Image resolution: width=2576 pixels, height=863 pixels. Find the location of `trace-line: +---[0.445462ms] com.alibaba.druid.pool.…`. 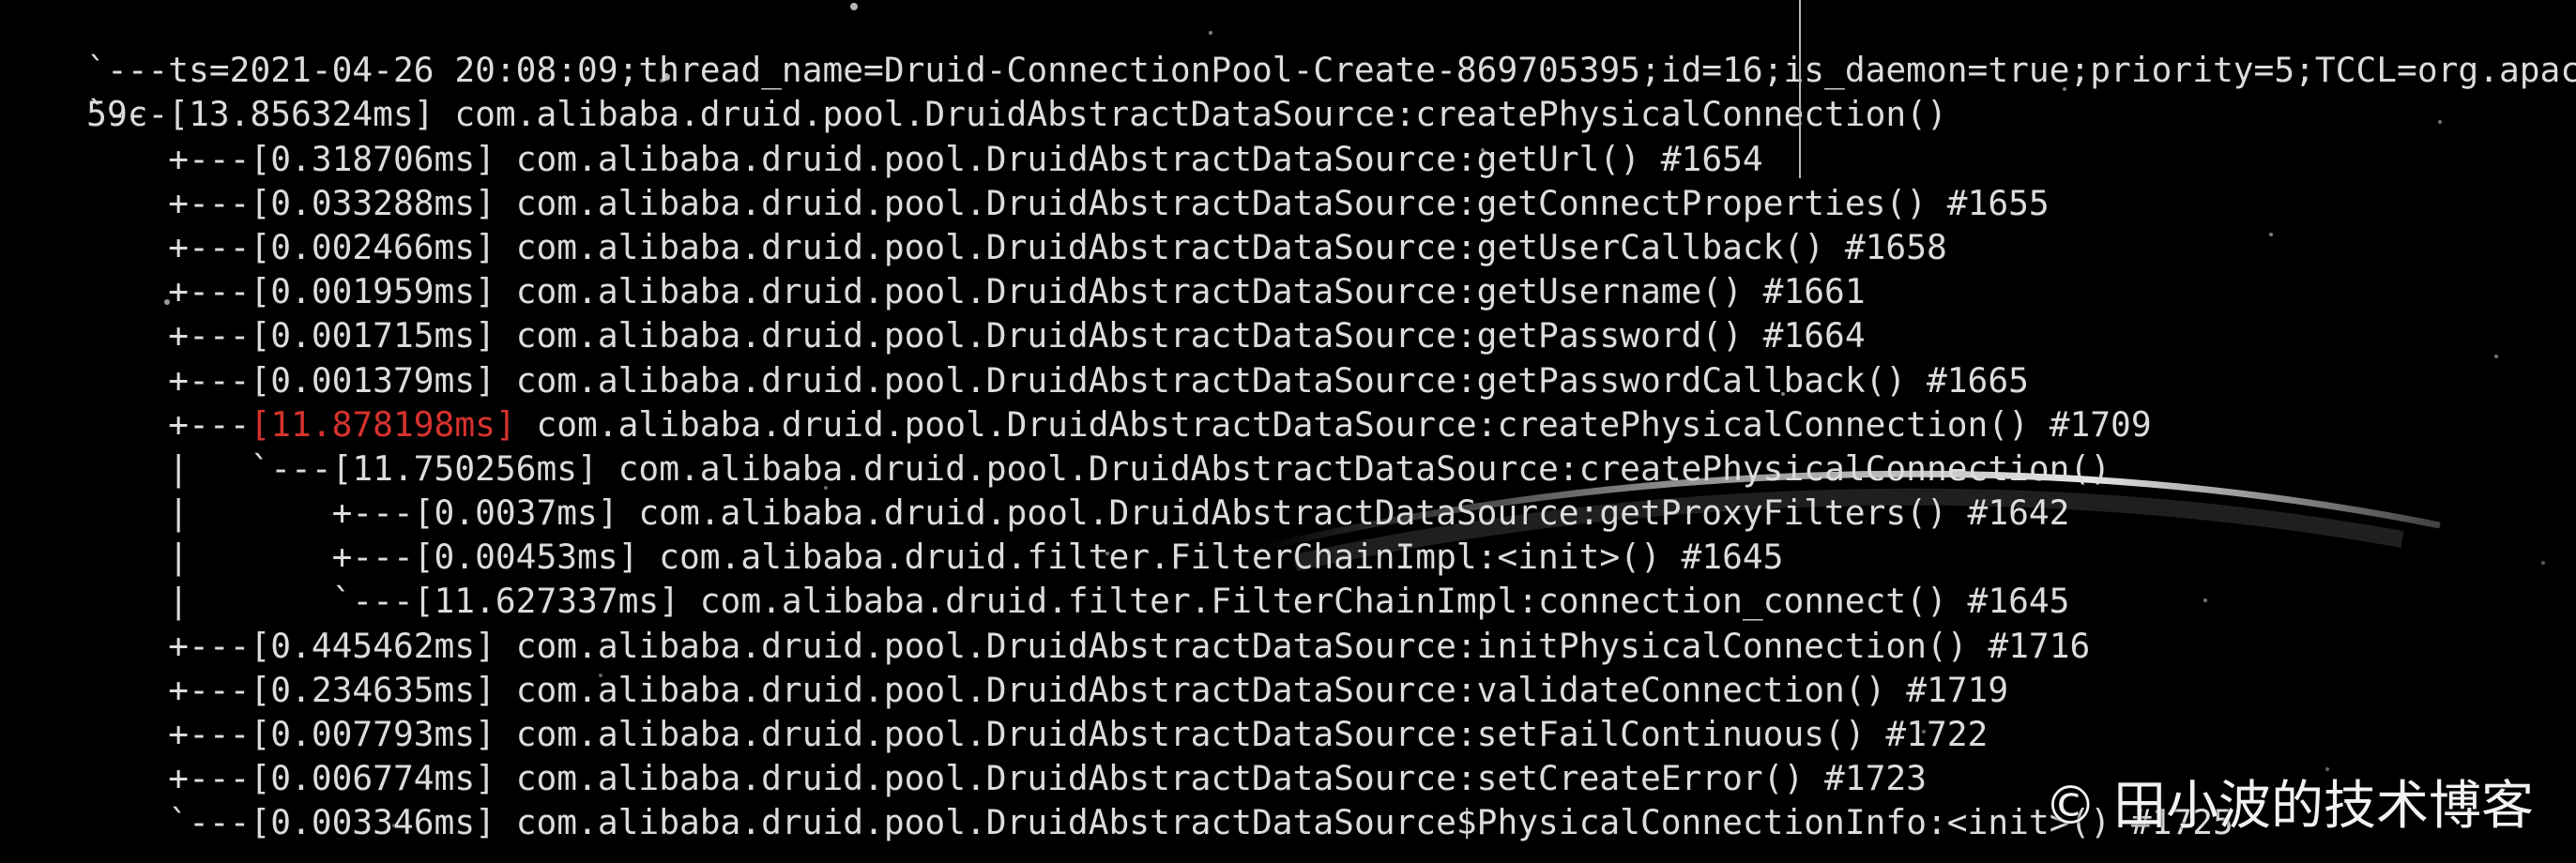

trace-line: +---[0.445462ms] com.alibaba.druid.pool.… is located at coordinates (1290, 646).